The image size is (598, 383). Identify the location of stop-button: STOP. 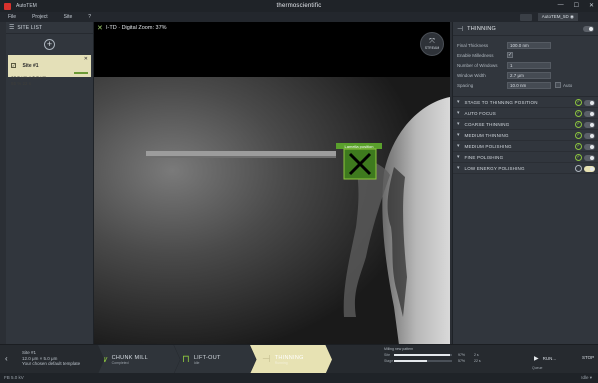
(588, 357).